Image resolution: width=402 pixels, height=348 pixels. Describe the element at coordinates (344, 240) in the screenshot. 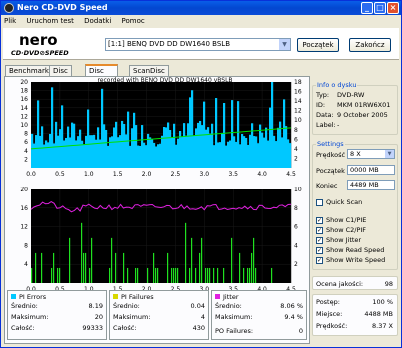

I see `show-jitter-label: Show Jitter` at that location.